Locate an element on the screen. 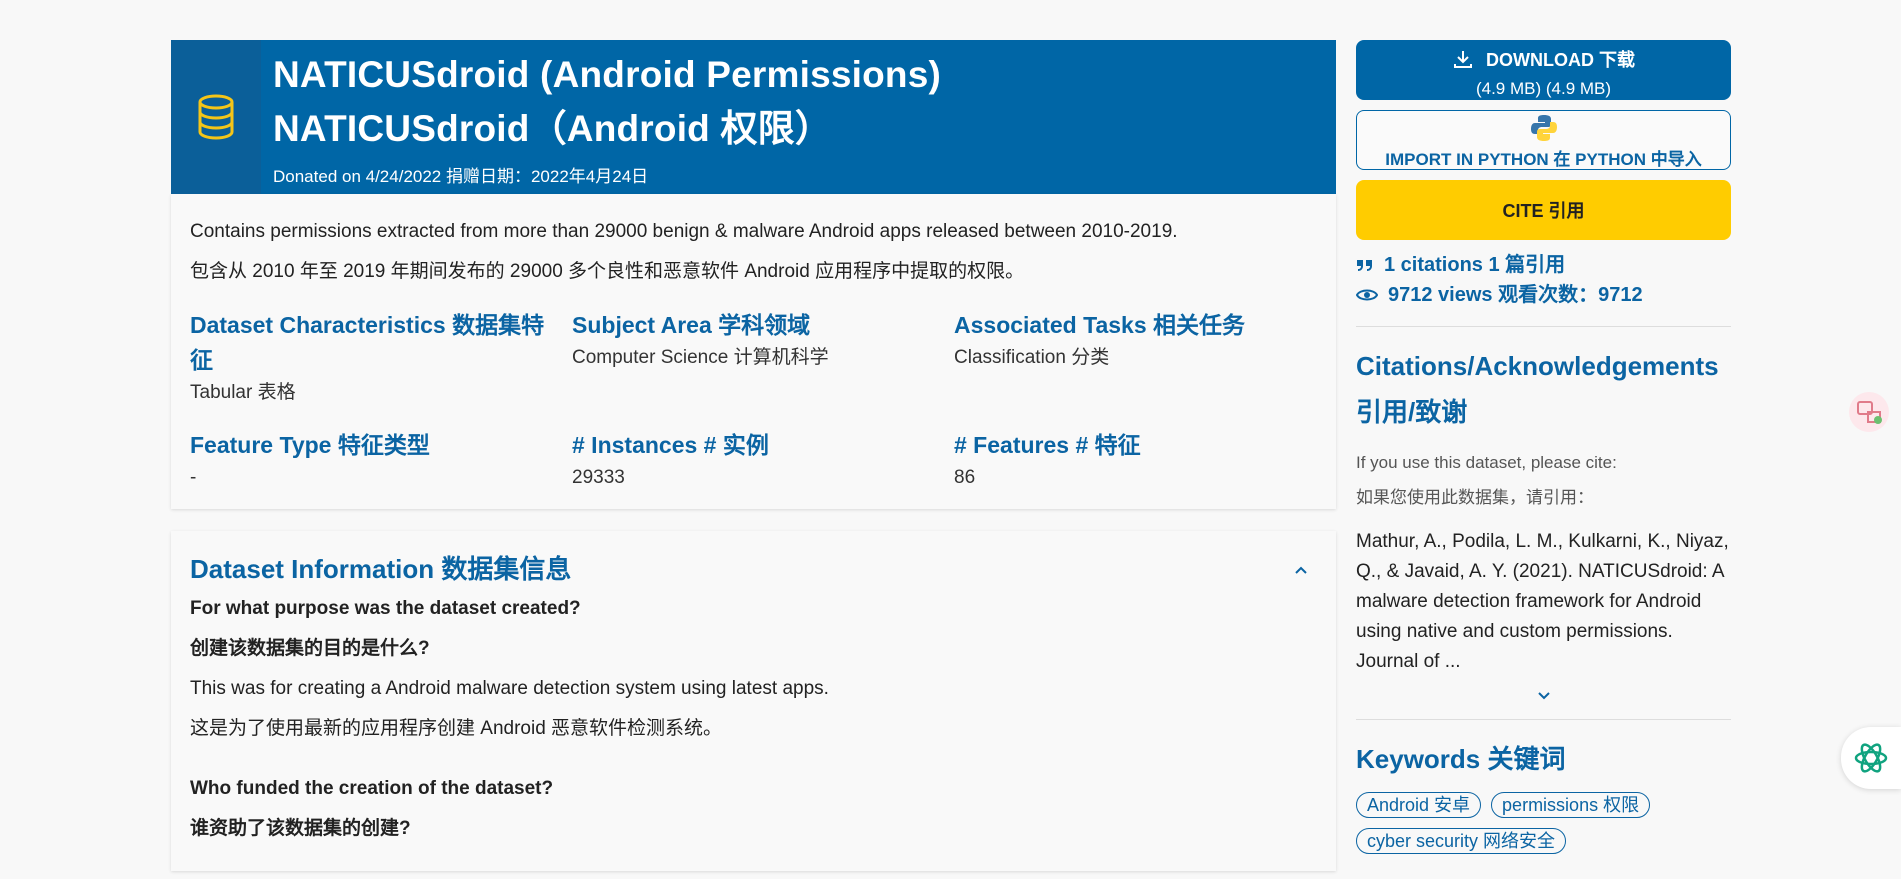  openai-logo-icon is located at coordinates (1871, 758).